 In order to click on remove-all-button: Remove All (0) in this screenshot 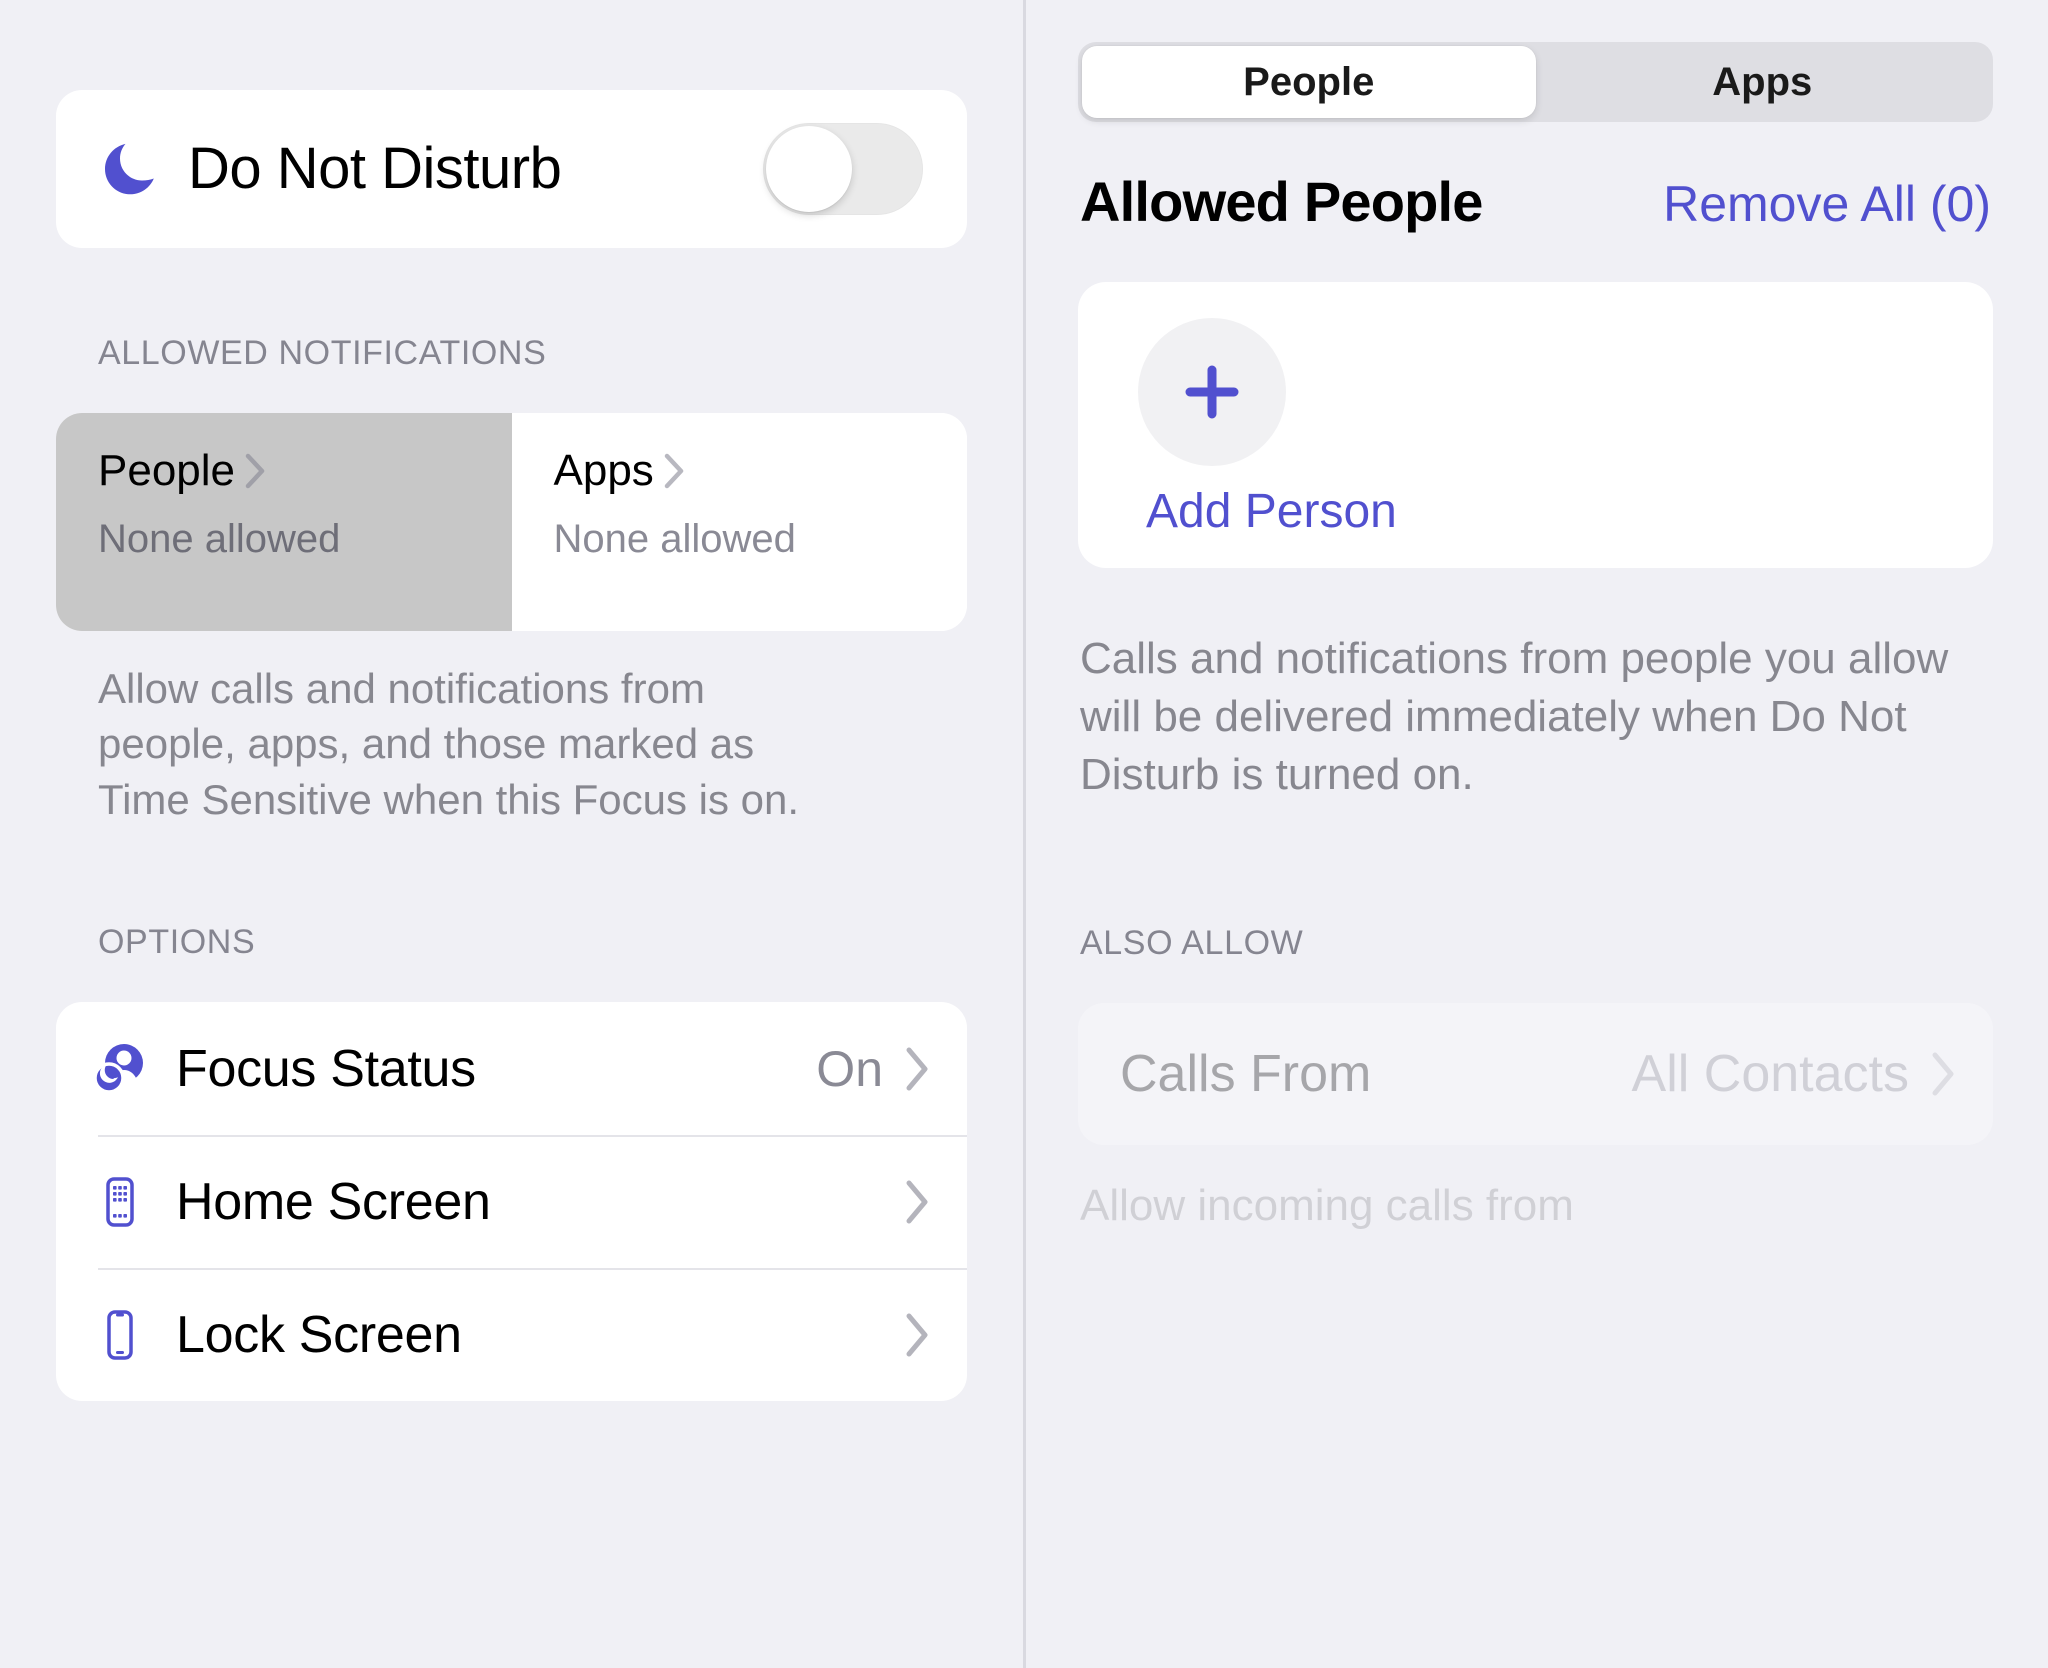, I will do `click(1827, 204)`.